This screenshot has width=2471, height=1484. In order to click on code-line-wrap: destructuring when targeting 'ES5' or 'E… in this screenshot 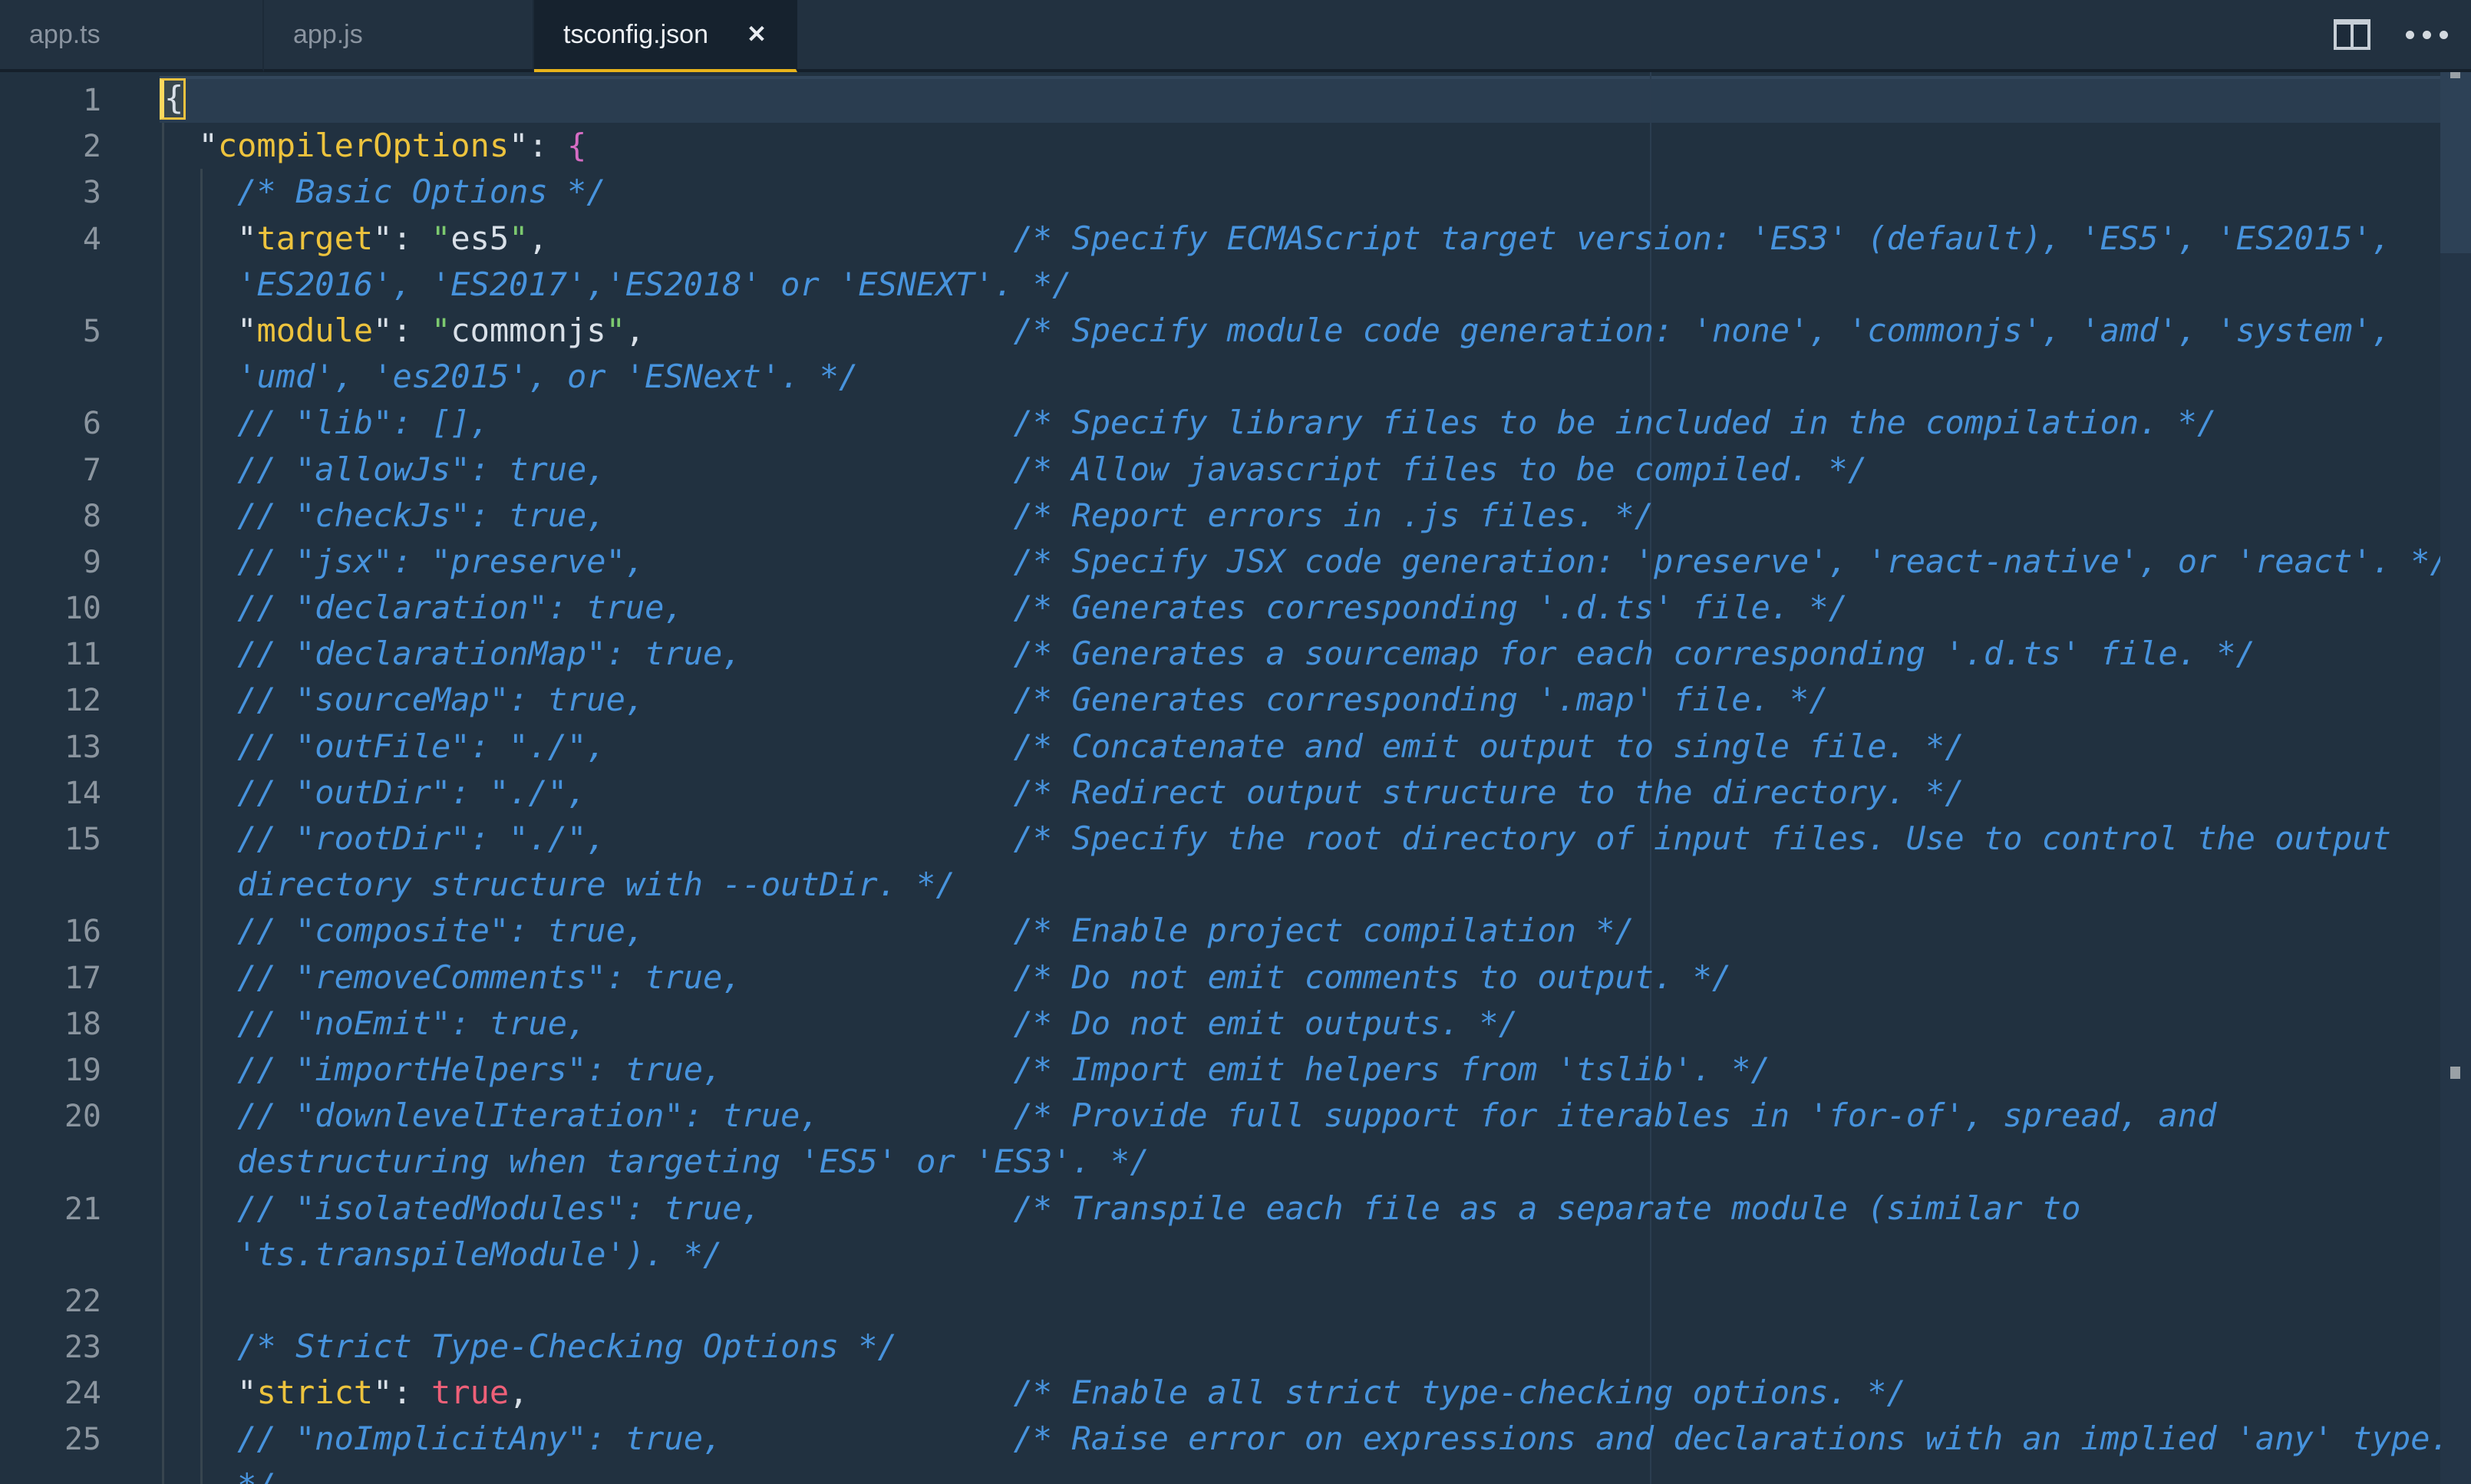, I will do `click(1235, 1162)`.